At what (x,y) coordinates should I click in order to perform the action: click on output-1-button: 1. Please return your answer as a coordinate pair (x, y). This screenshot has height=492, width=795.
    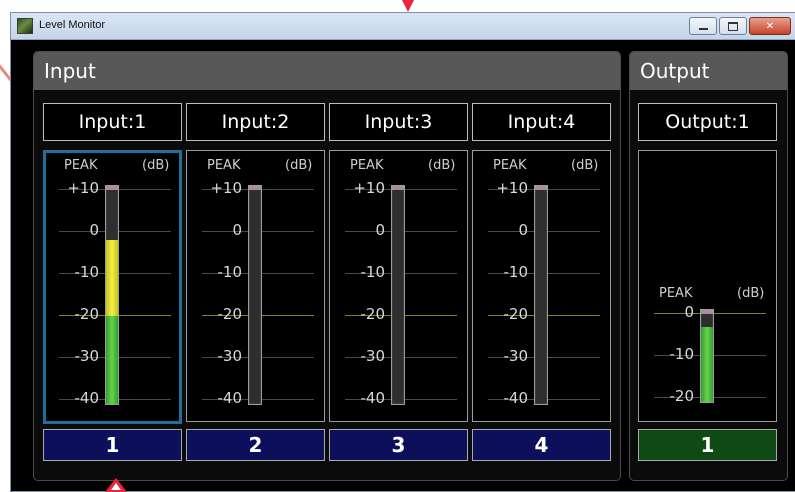
    Looking at the image, I should click on (707, 445).